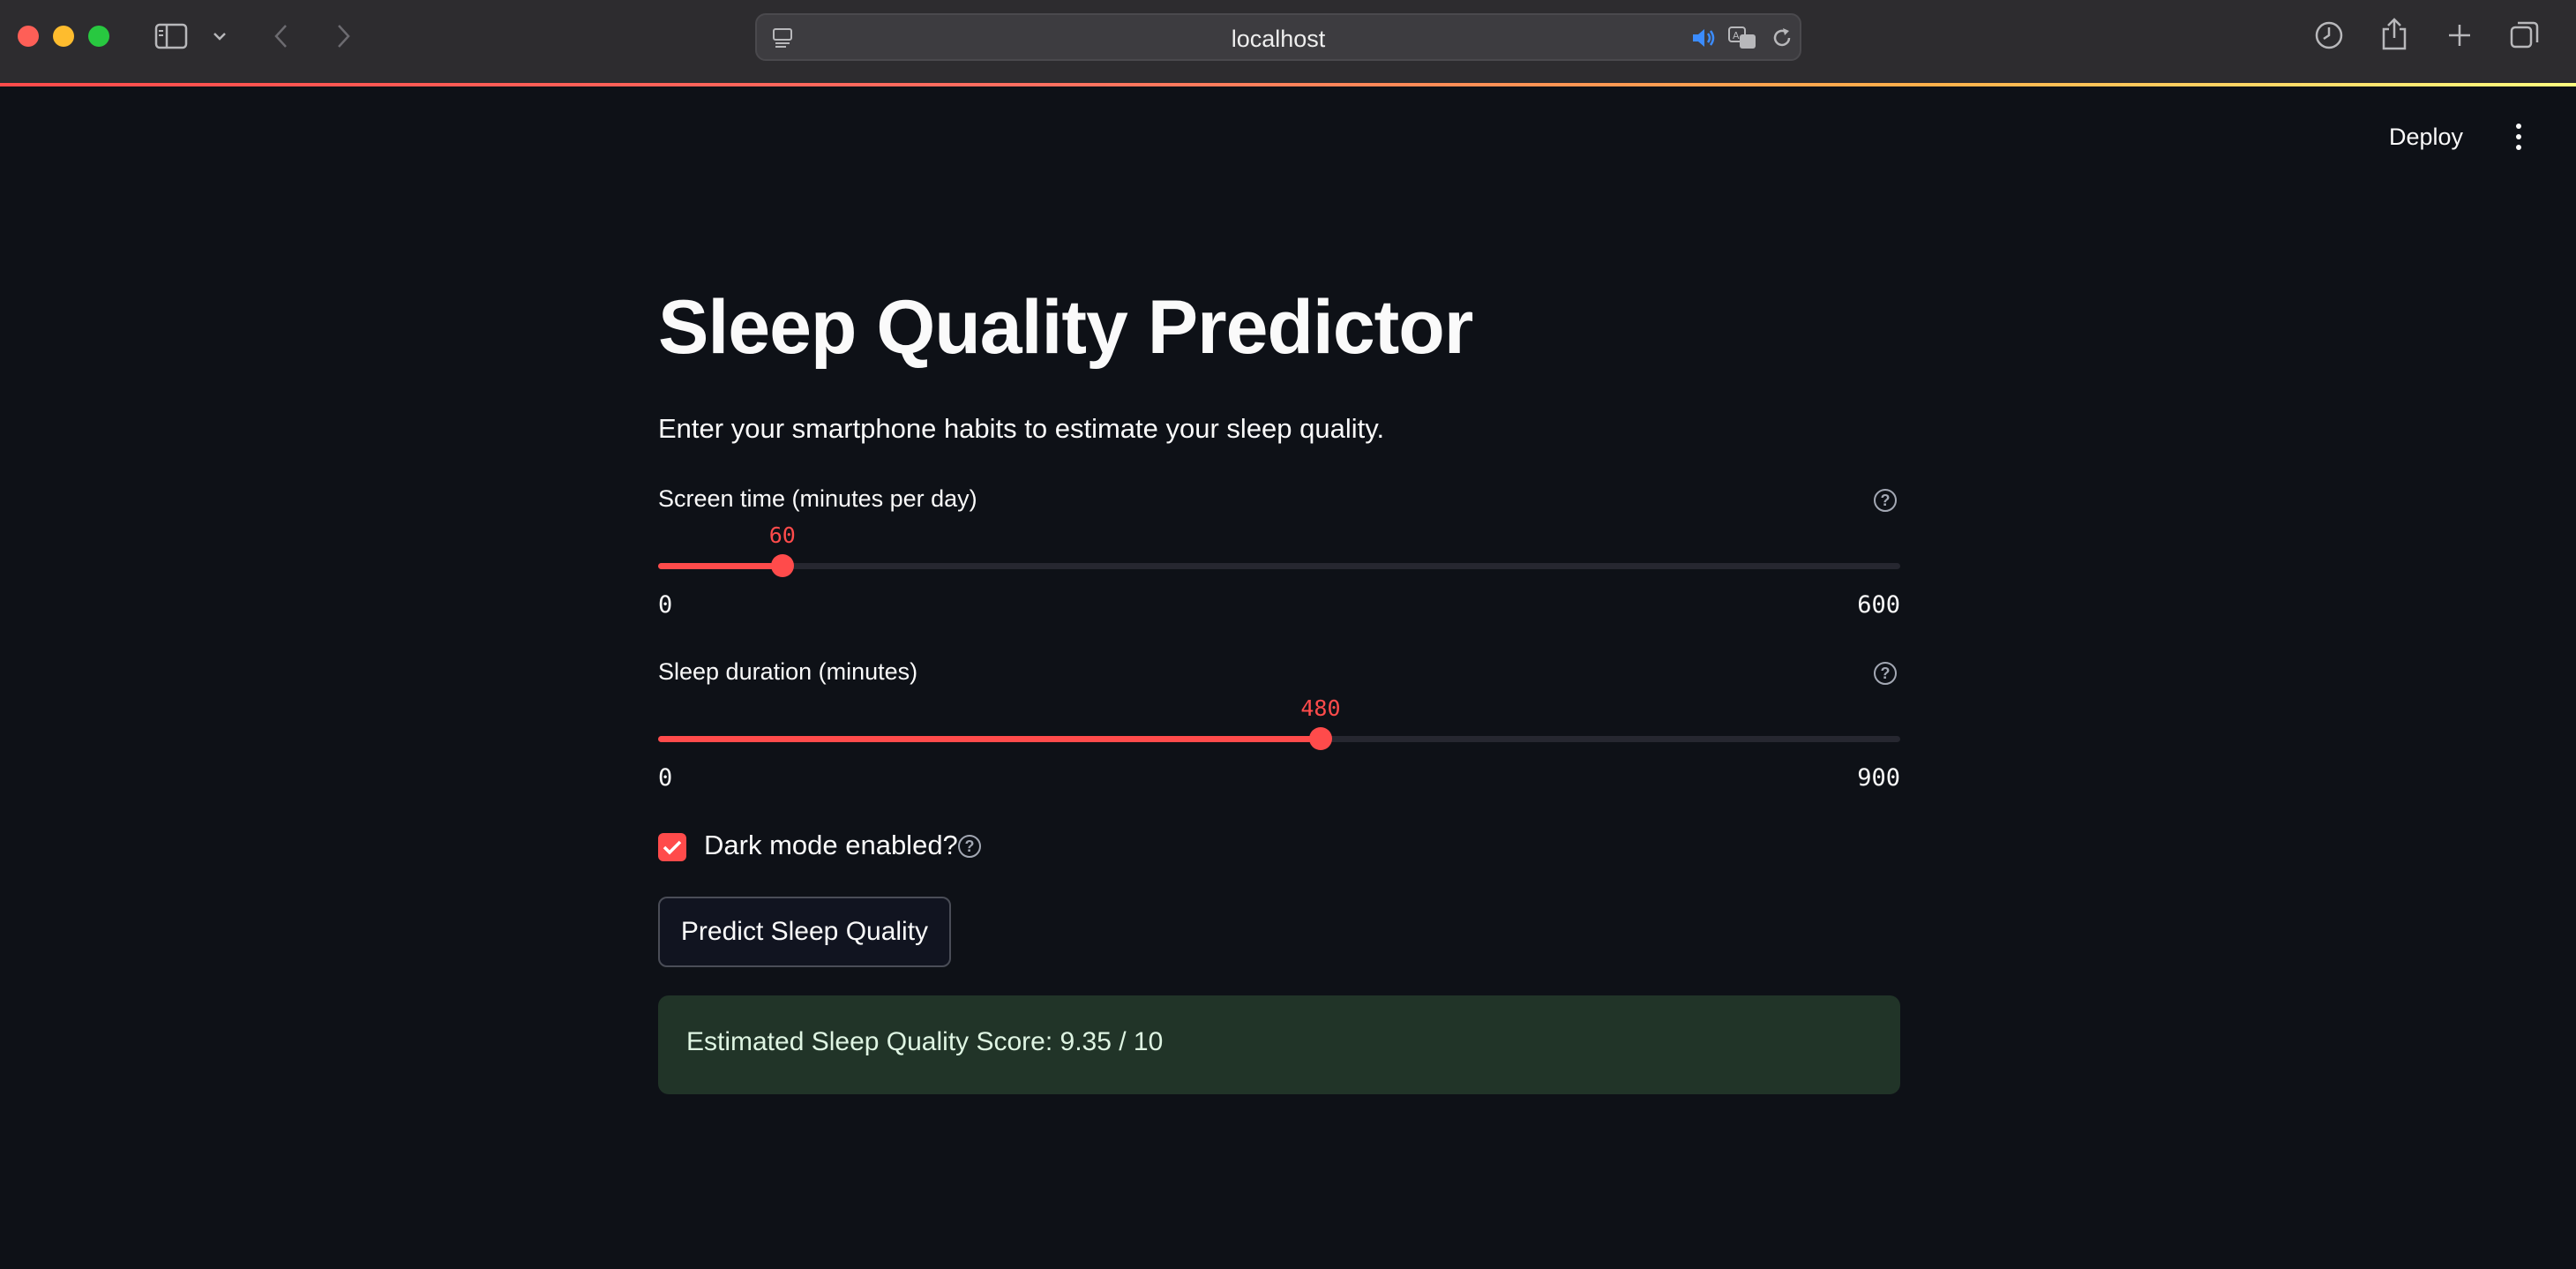 This screenshot has height=1269, width=2576. What do you see at coordinates (1703, 37) in the screenshot?
I see `speaker-icon` at bounding box center [1703, 37].